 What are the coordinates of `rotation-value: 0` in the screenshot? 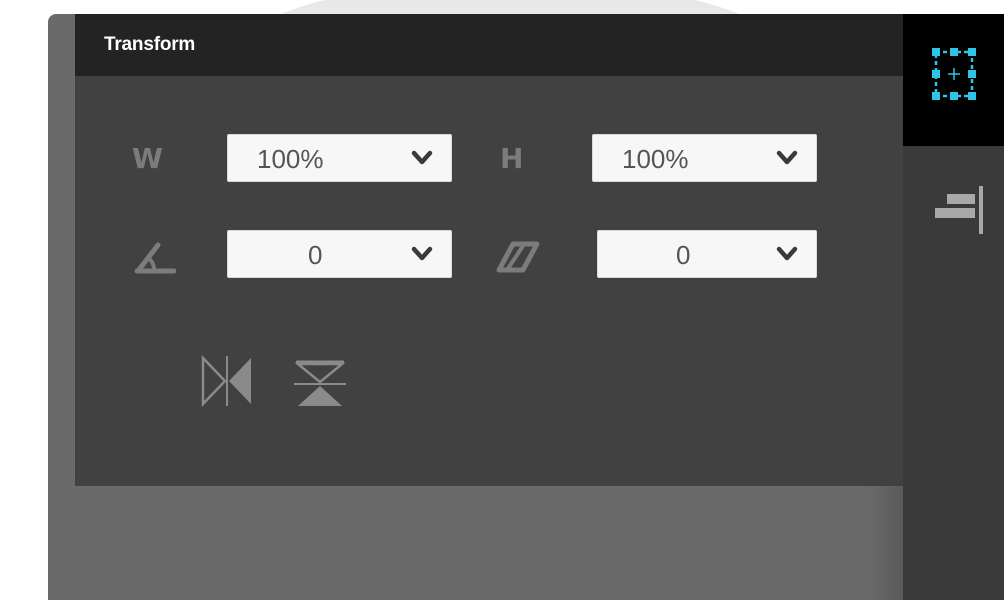 It's located at (315, 255).